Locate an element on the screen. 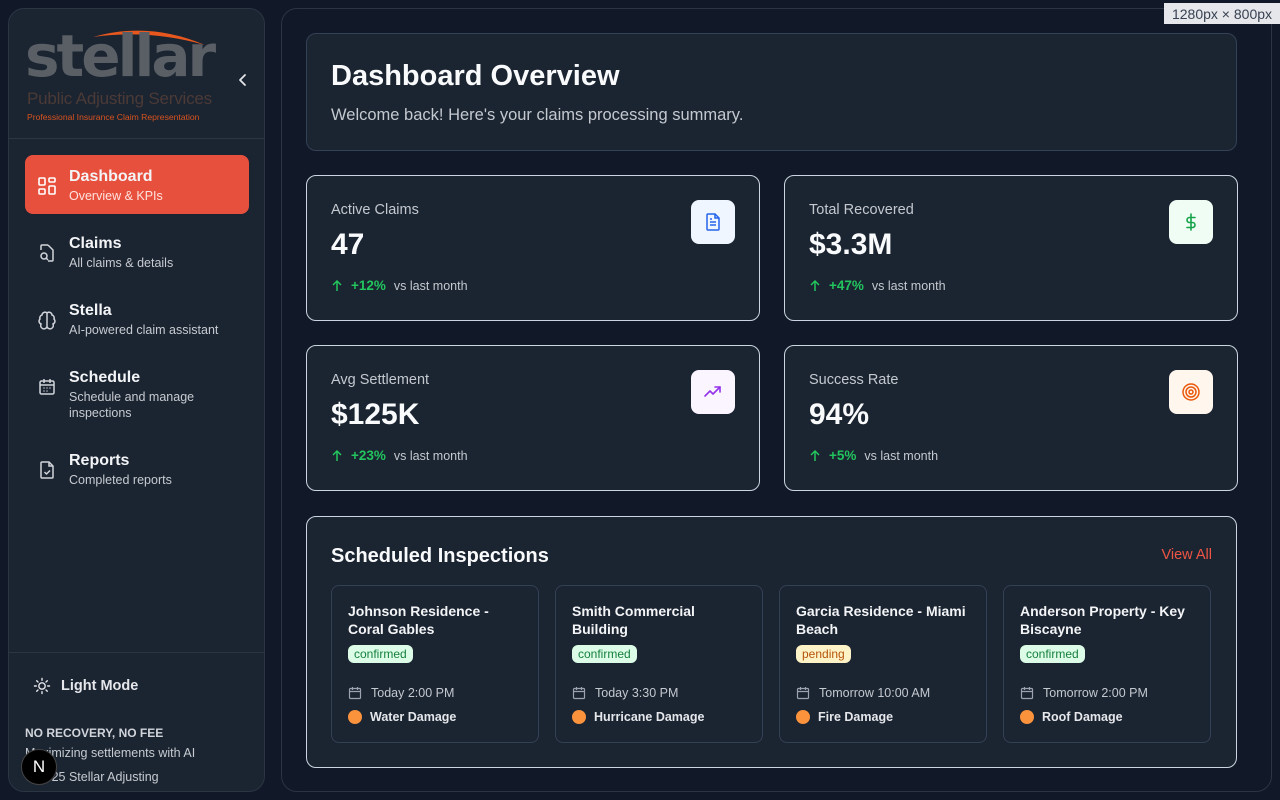 The height and width of the screenshot is (800, 1280). dashboard-icon is located at coordinates (47, 186).